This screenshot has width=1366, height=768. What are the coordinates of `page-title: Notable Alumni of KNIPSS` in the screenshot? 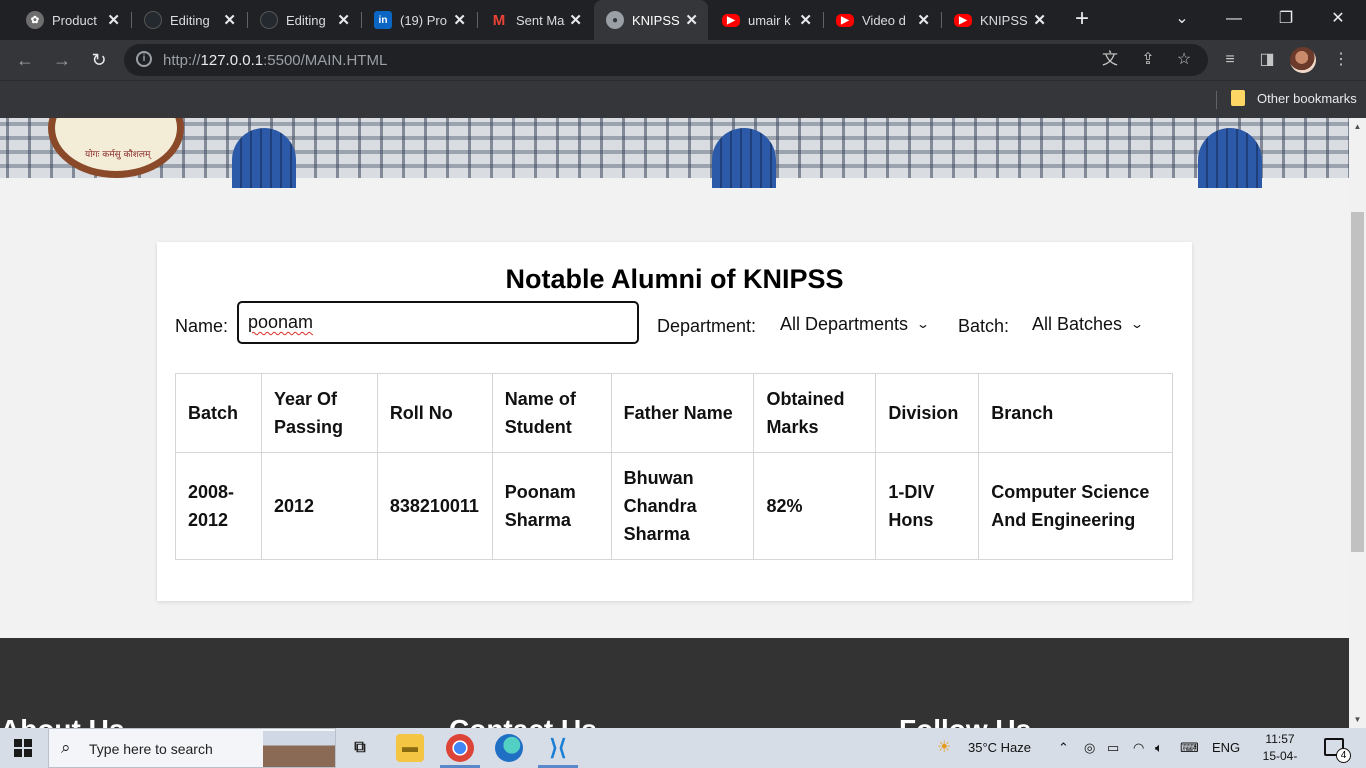 It's located at (674, 279).